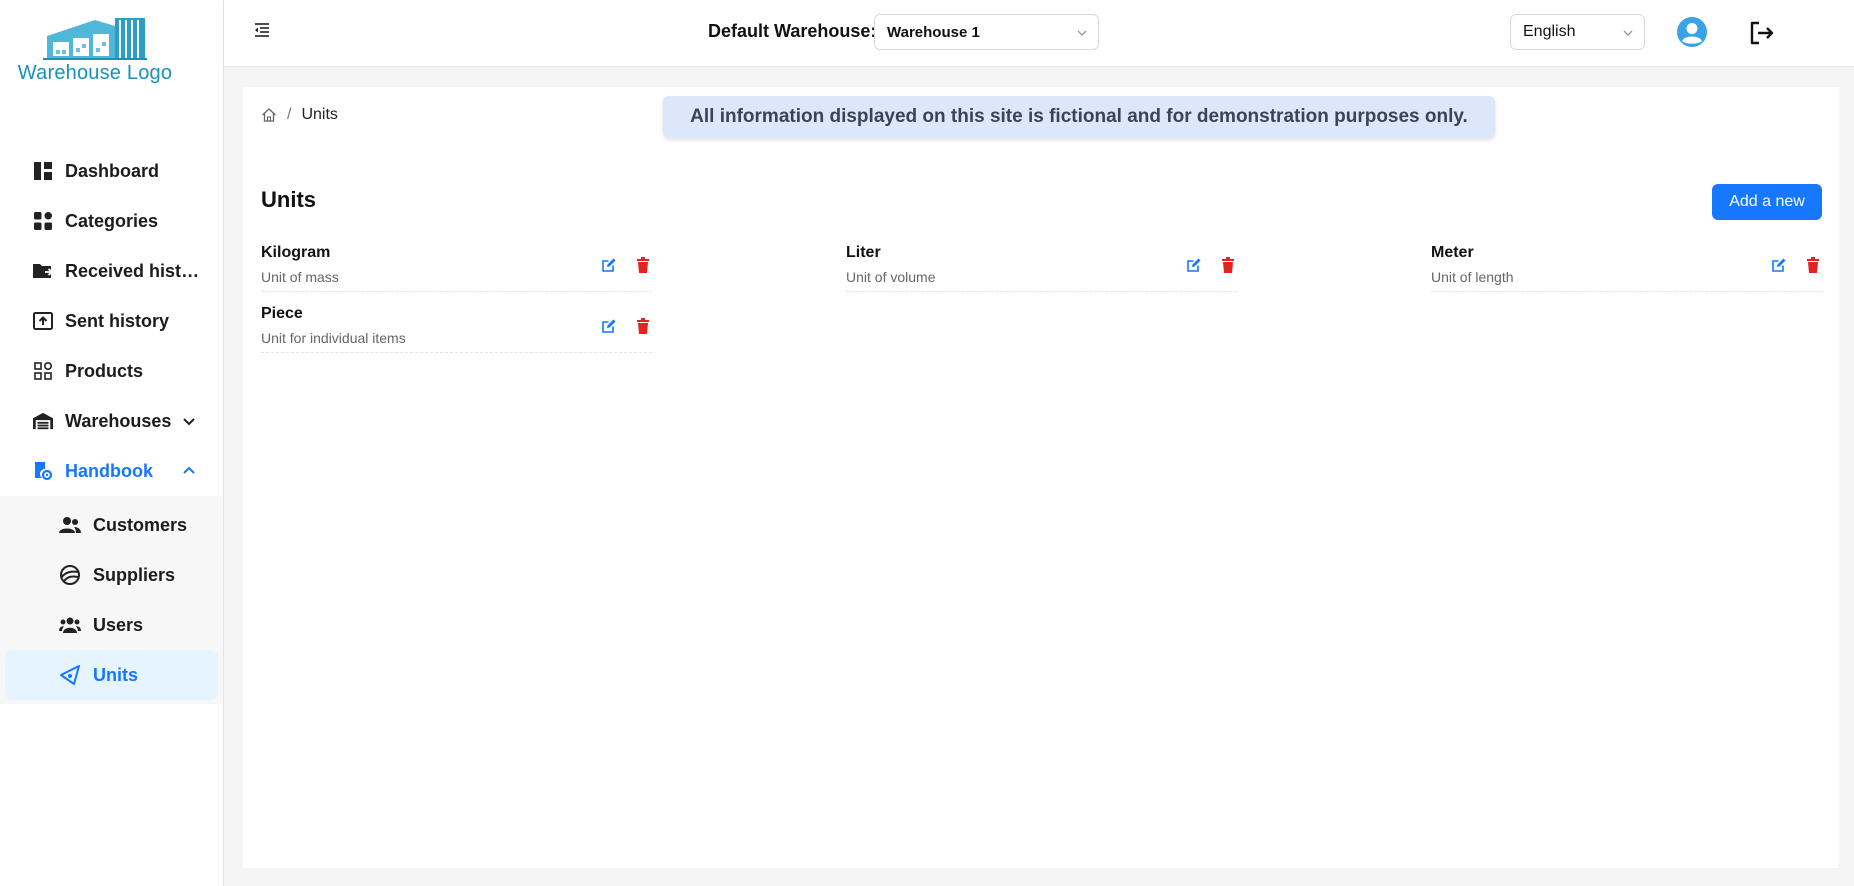  I want to click on user-avatar-icon, so click(1692, 32).